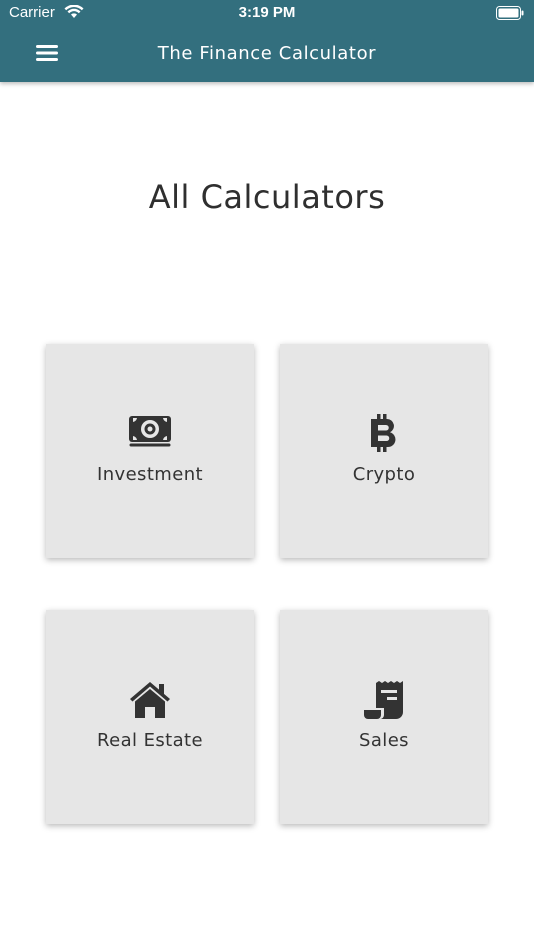 Image resolution: width=534 pixels, height=950 pixels. I want to click on bitcoin-icon, so click(384, 435).